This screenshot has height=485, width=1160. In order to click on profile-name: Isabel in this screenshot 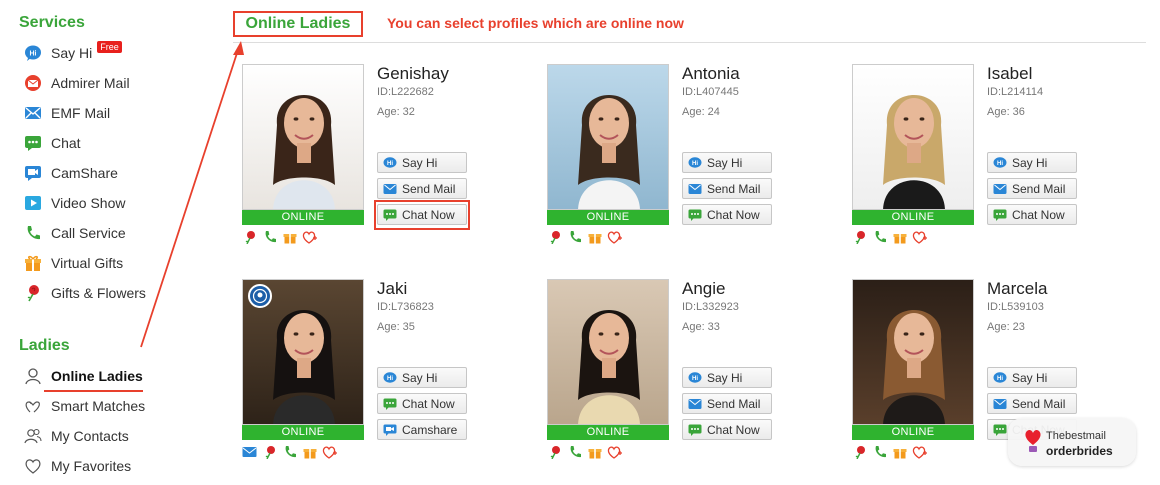, I will do `click(1009, 74)`.